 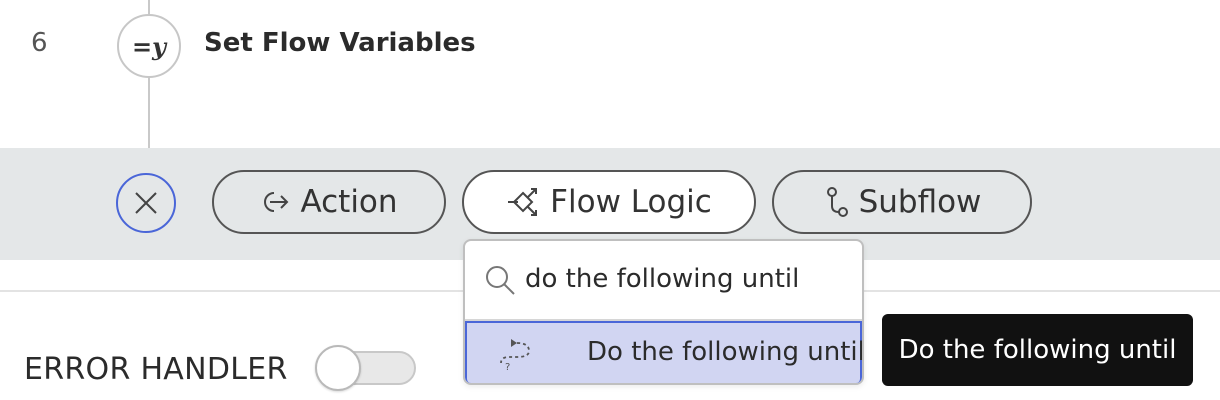 I want to click on dropdown-search-row, so click(x=663, y=281).